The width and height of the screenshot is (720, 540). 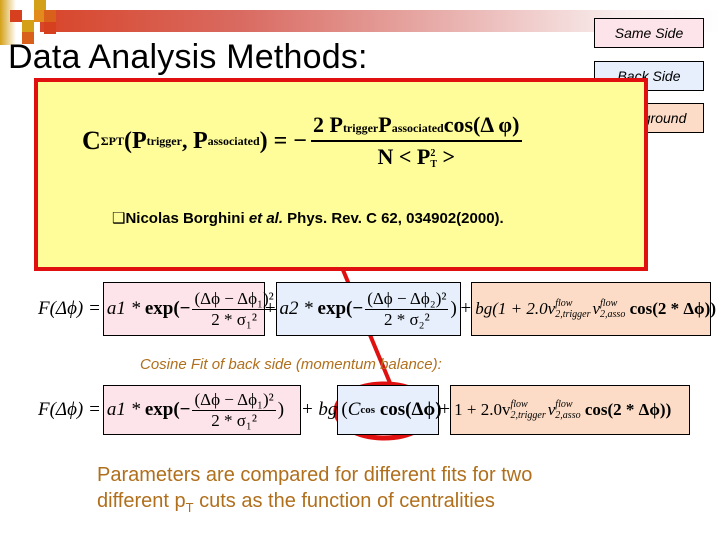 What do you see at coordinates (344, 501) in the screenshot?
I see `summary-text-b: cuts as the function of centralities` at bounding box center [344, 501].